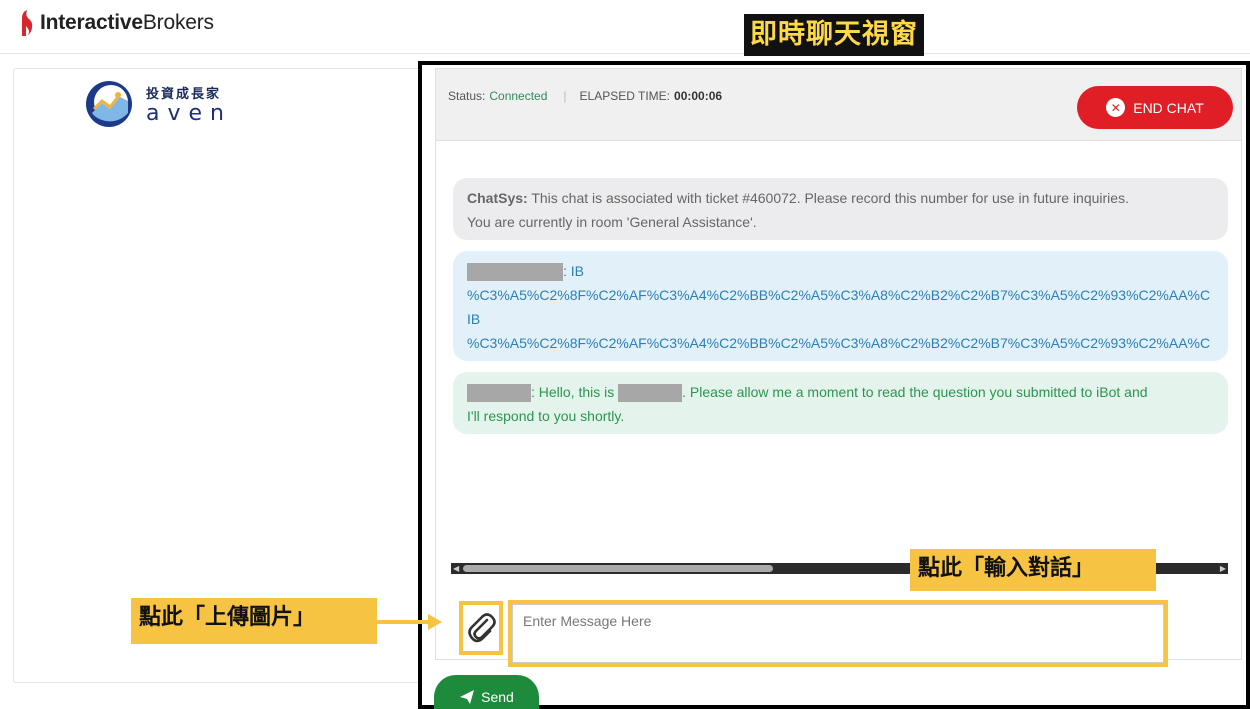  Describe the element at coordinates (1033, 570) in the screenshot. I see `input-annotation: 點此「輸入對話」` at that location.